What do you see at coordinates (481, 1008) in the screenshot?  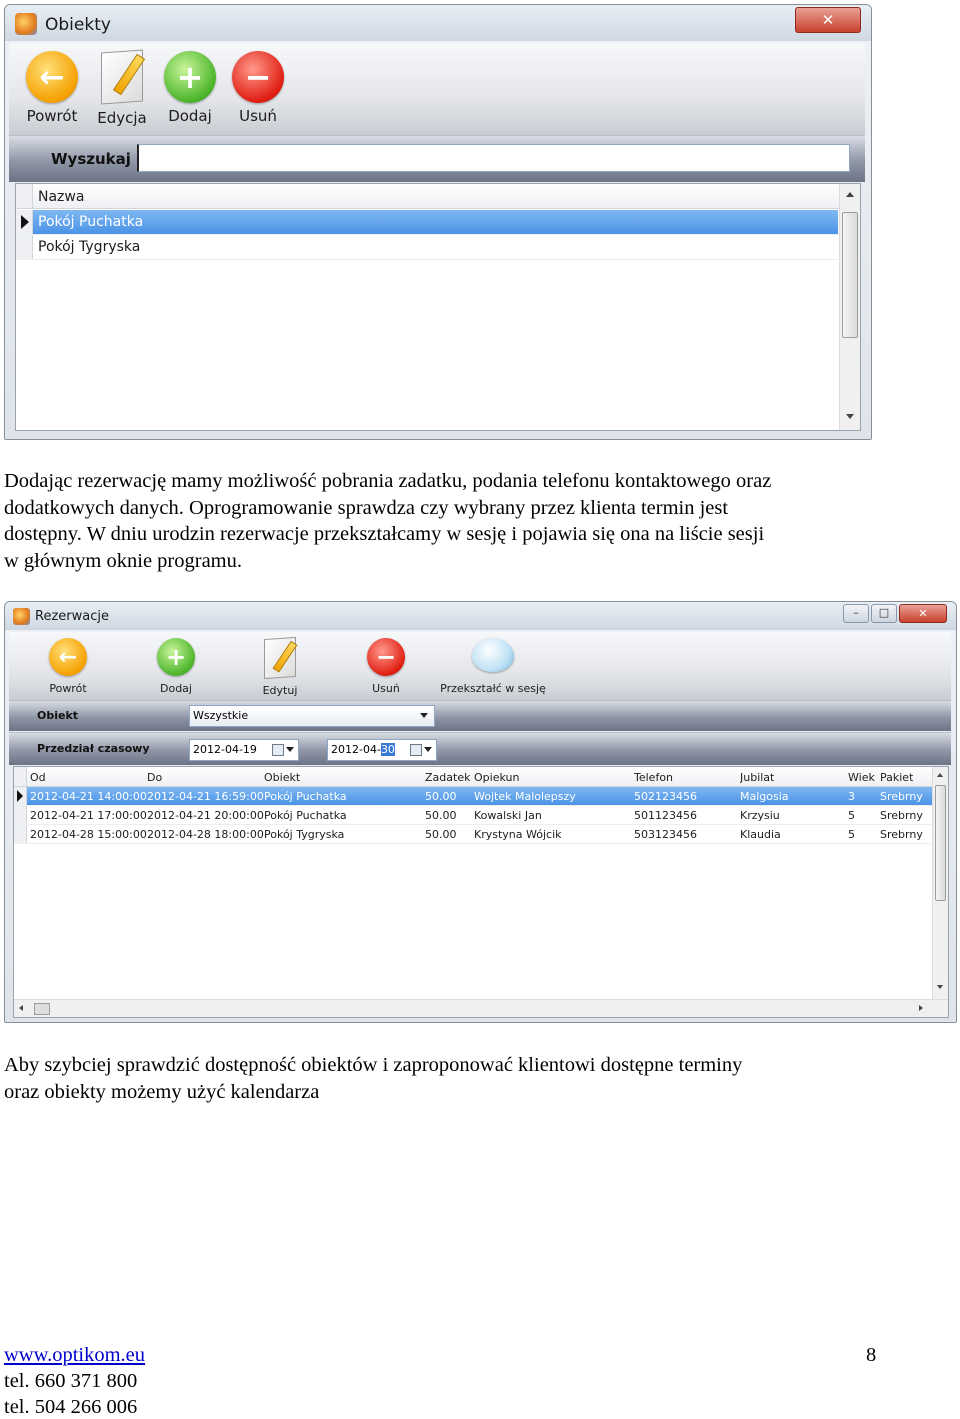 I see `horizontal-scrollbar` at bounding box center [481, 1008].